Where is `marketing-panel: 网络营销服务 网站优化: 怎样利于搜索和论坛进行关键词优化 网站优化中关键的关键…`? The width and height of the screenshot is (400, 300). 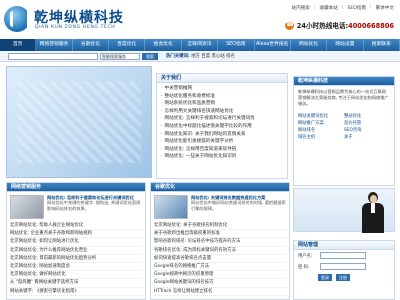 marketing-panel: 网络营销服务 网站优化: 怎样利于搜索和论坛进行关键词优化 网站优化中关键的关键… is located at coordinates (76, 241).